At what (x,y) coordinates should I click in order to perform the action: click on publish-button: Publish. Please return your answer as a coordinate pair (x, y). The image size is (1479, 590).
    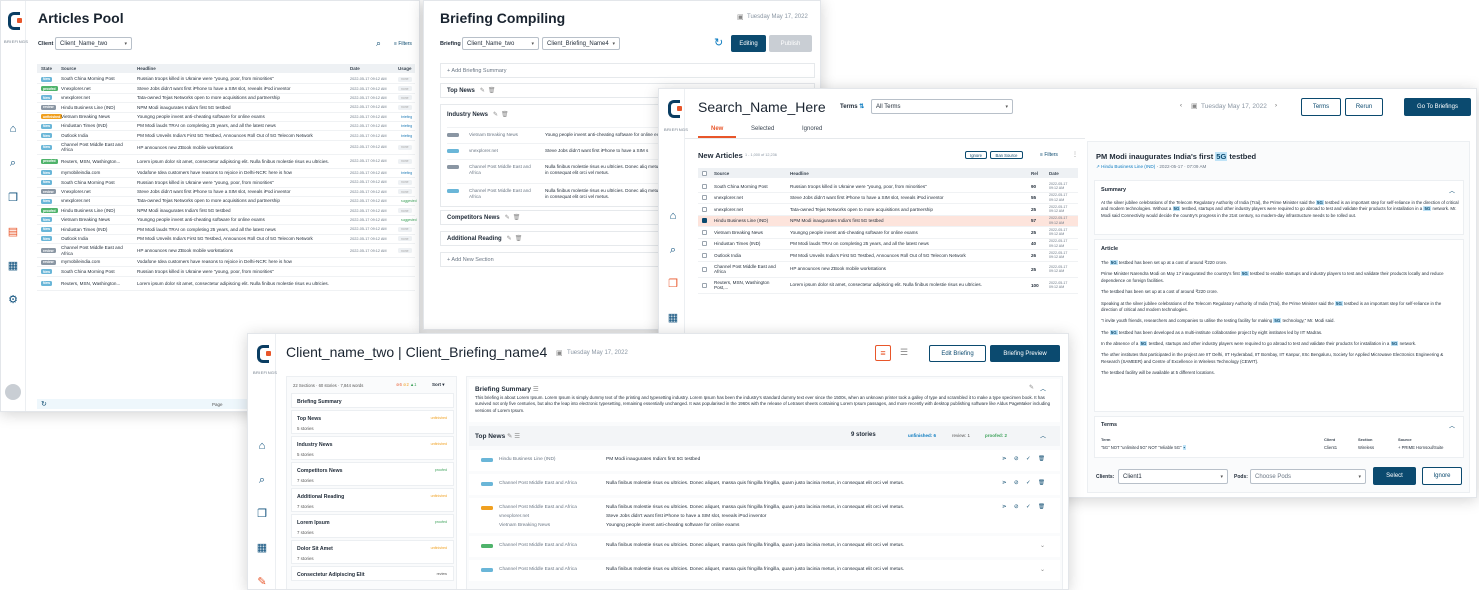
    Looking at the image, I should click on (790, 43).